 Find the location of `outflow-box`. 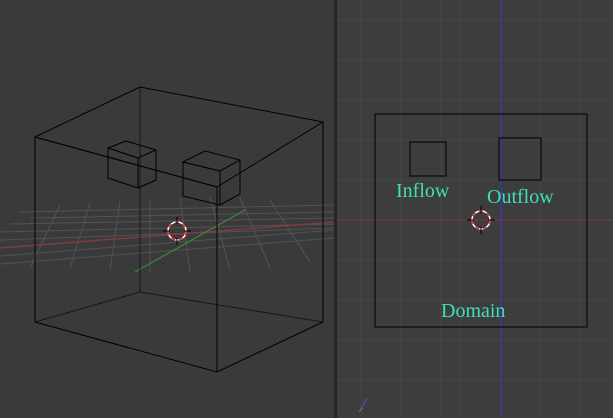

outflow-box is located at coordinates (520, 159).